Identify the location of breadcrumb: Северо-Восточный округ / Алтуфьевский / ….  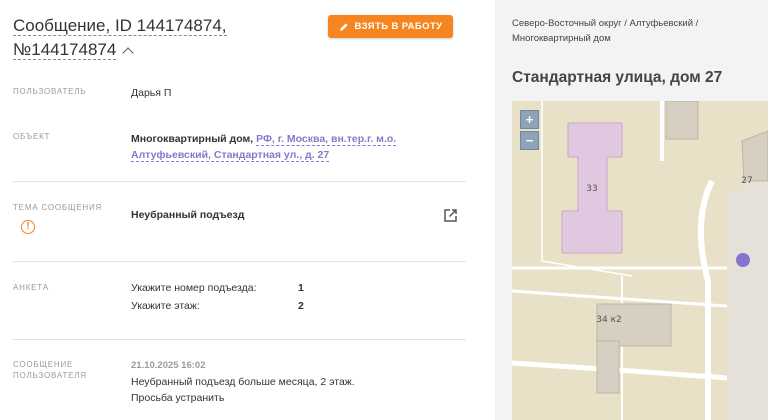
(637, 31).